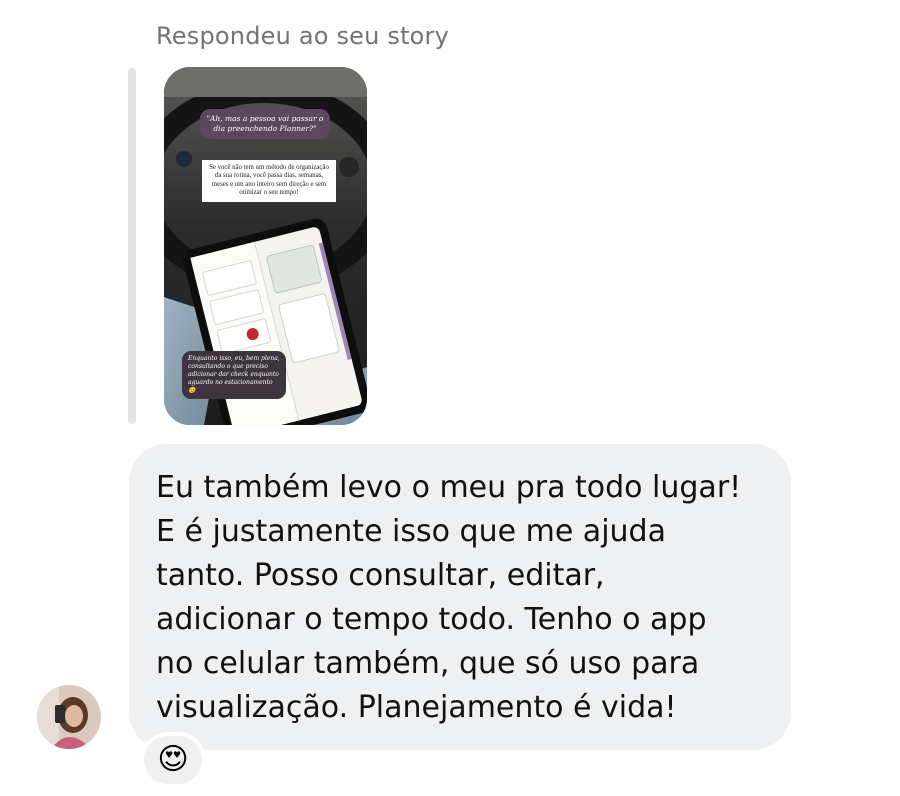  What do you see at coordinates (132, 246) in the screenshot?
I see `story-reply-bar` at bounding box center [132, 246].